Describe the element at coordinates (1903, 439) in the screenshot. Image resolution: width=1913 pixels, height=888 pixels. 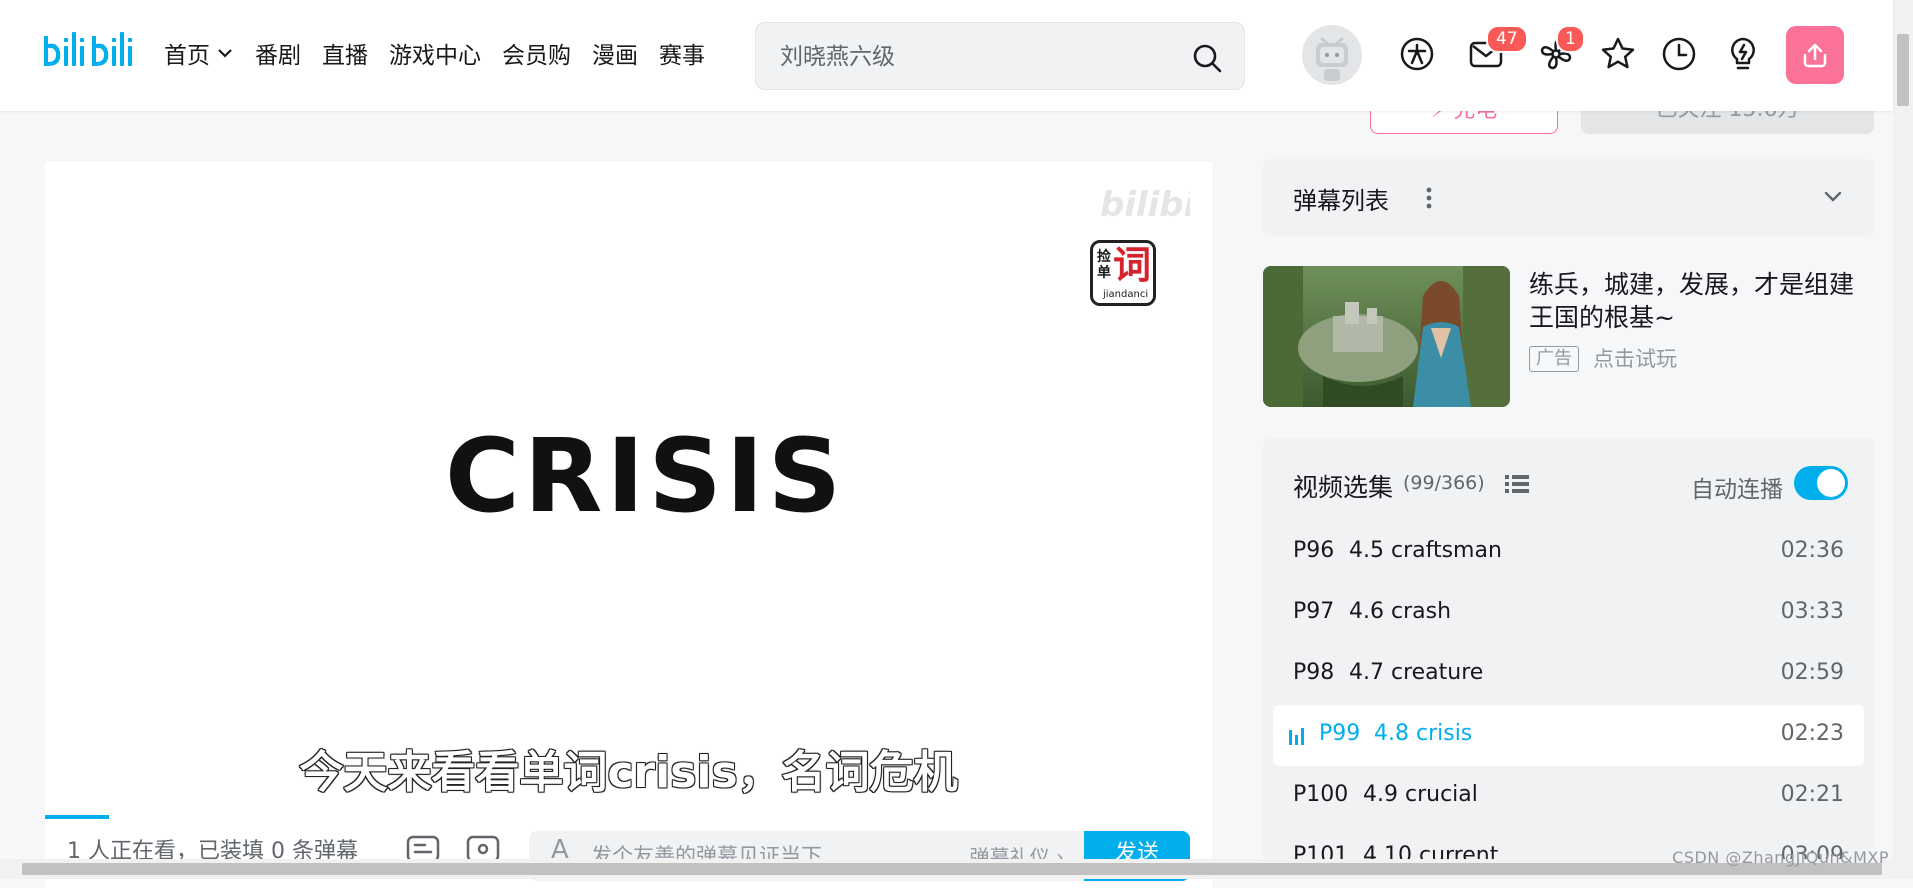
I see `vertical-scrollbar` at that location.